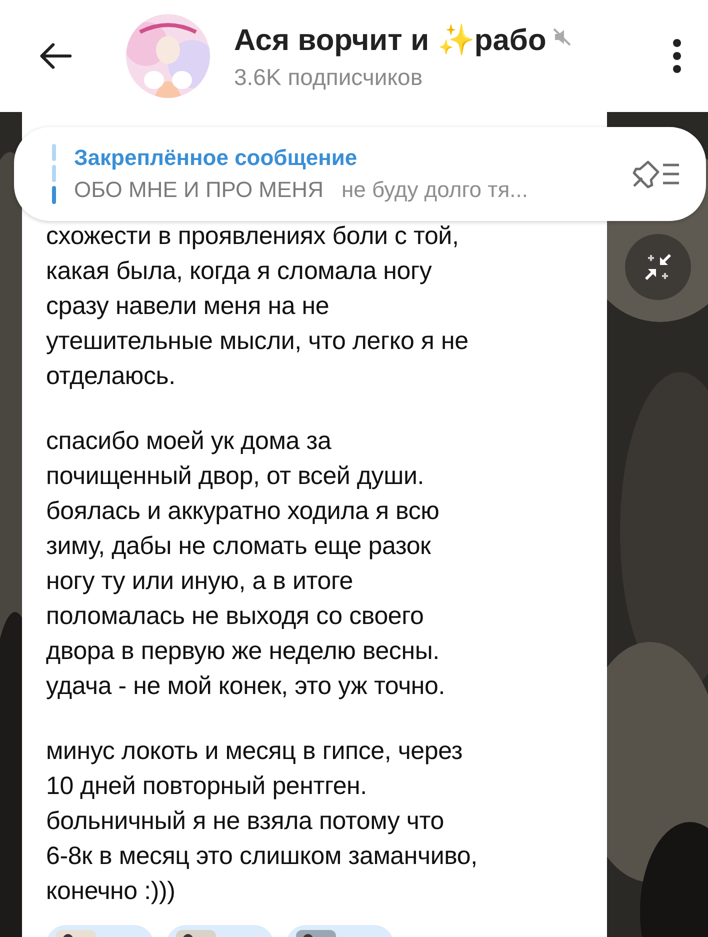  Describe the element at coordinates (390, 40) in the screenshot. I see `channel-title: Ася ворчит и ✨рабо` at that location.